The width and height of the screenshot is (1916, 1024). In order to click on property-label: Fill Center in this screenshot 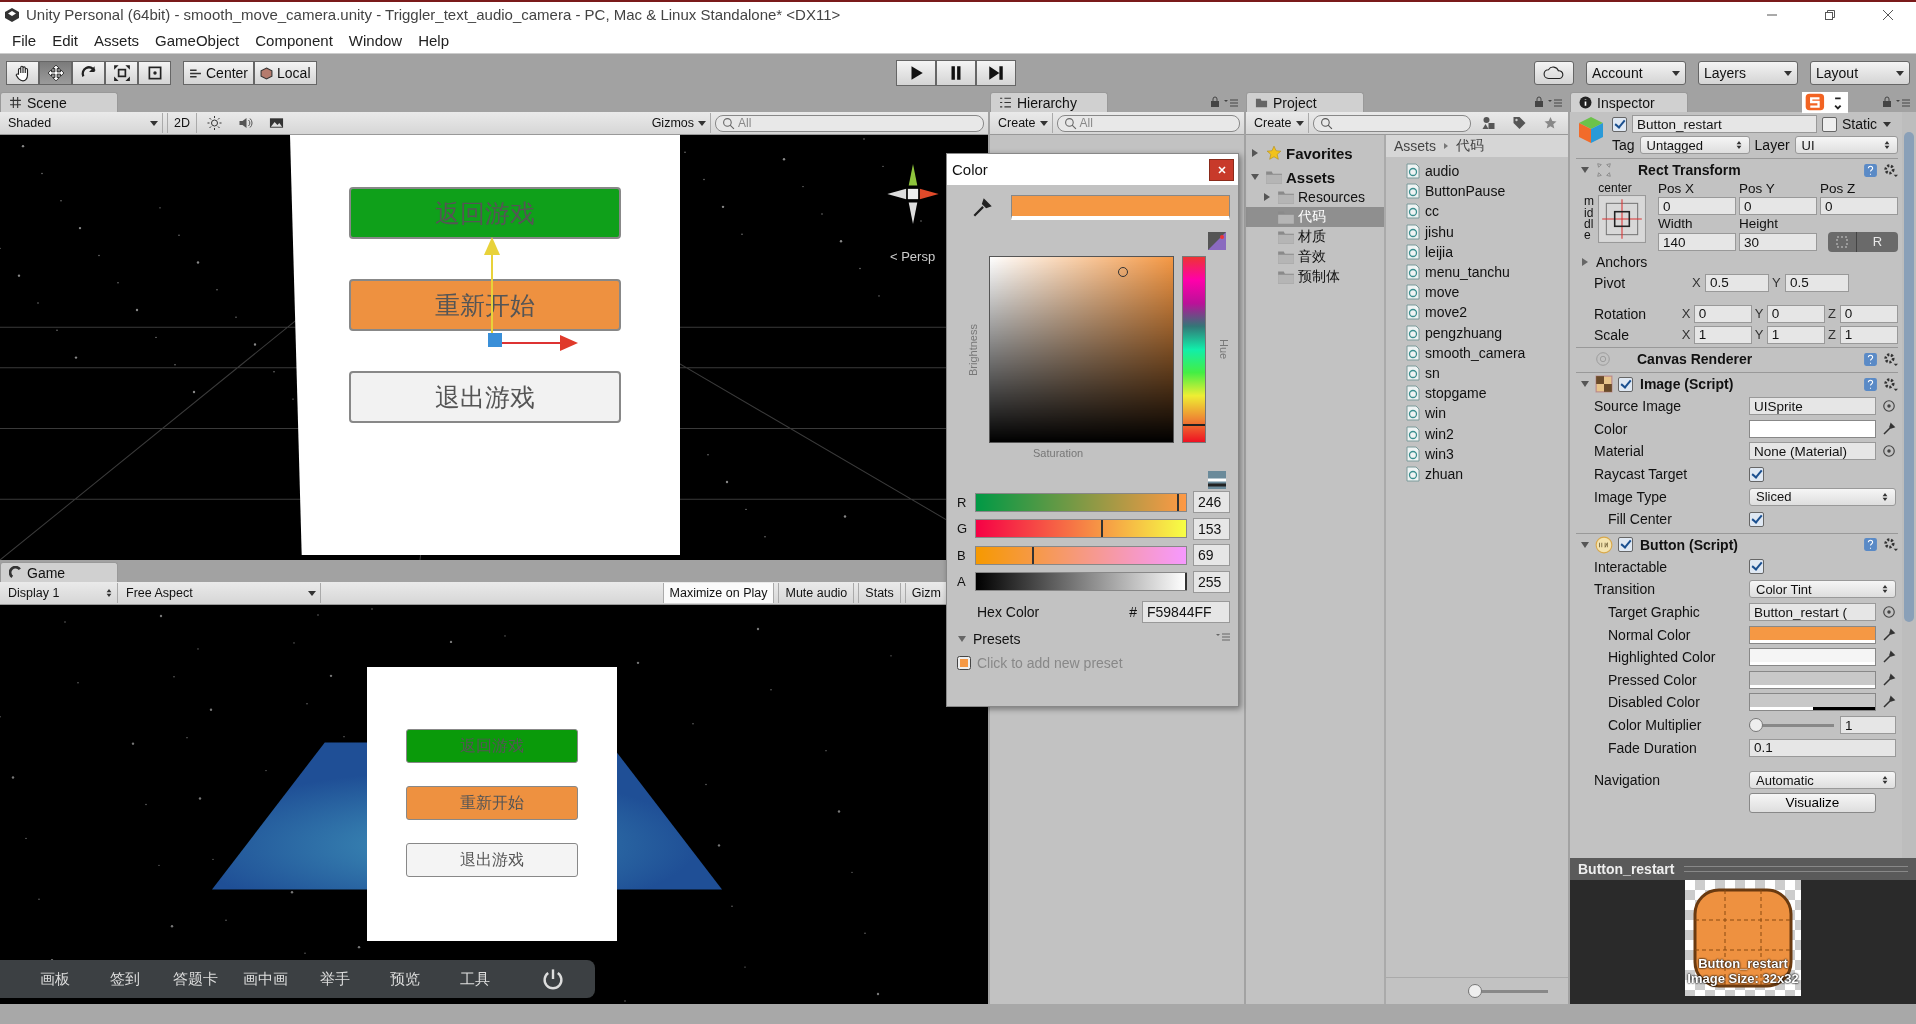, I will do `click(1640, 519)`.